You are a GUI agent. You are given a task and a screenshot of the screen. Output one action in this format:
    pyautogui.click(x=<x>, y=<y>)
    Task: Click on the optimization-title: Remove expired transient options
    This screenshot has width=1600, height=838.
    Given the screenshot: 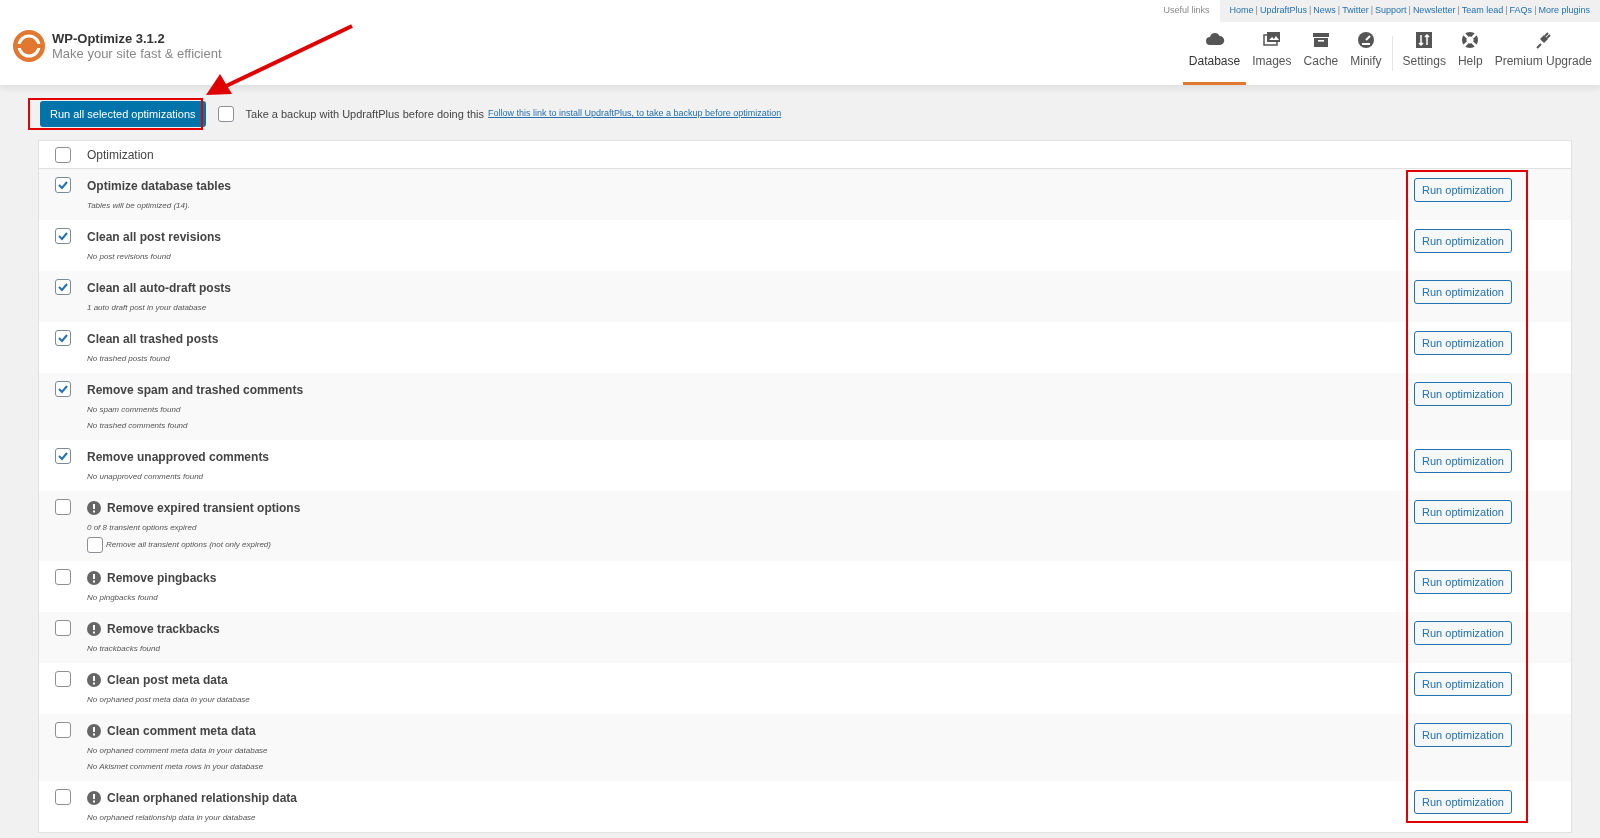 What is the action you would take?
    pyautogui.click(x=204, y=508)
    